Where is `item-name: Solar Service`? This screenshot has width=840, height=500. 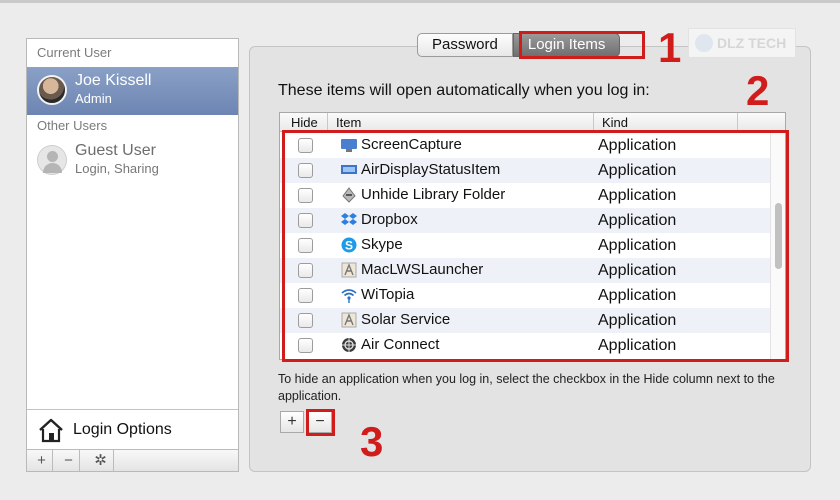
item-name: Solar Service is located at coordinates (406, 319).